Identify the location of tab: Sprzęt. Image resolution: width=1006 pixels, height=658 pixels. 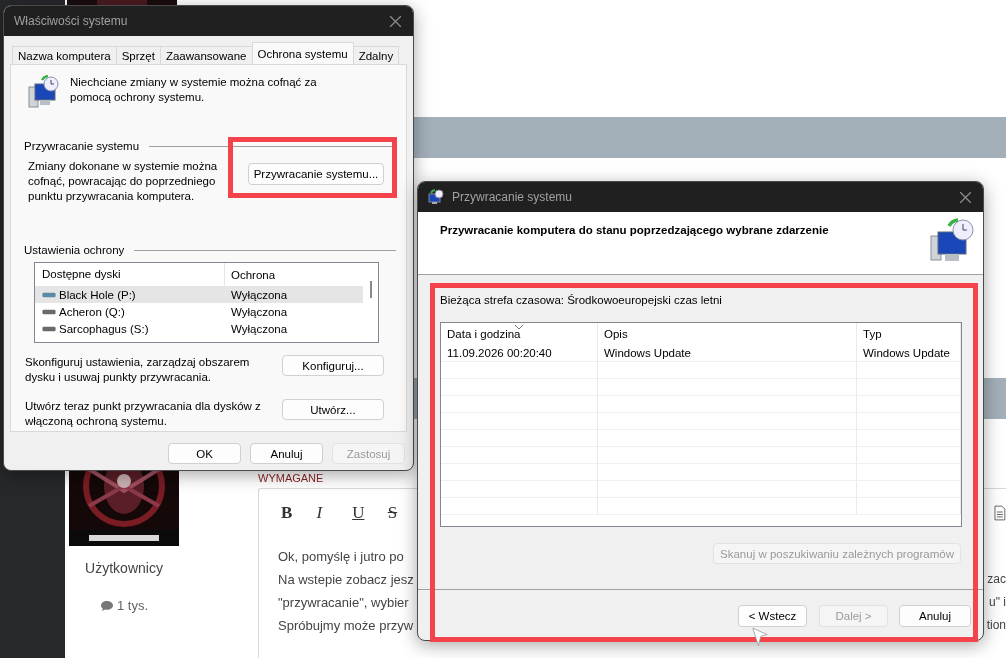
(138, 55).